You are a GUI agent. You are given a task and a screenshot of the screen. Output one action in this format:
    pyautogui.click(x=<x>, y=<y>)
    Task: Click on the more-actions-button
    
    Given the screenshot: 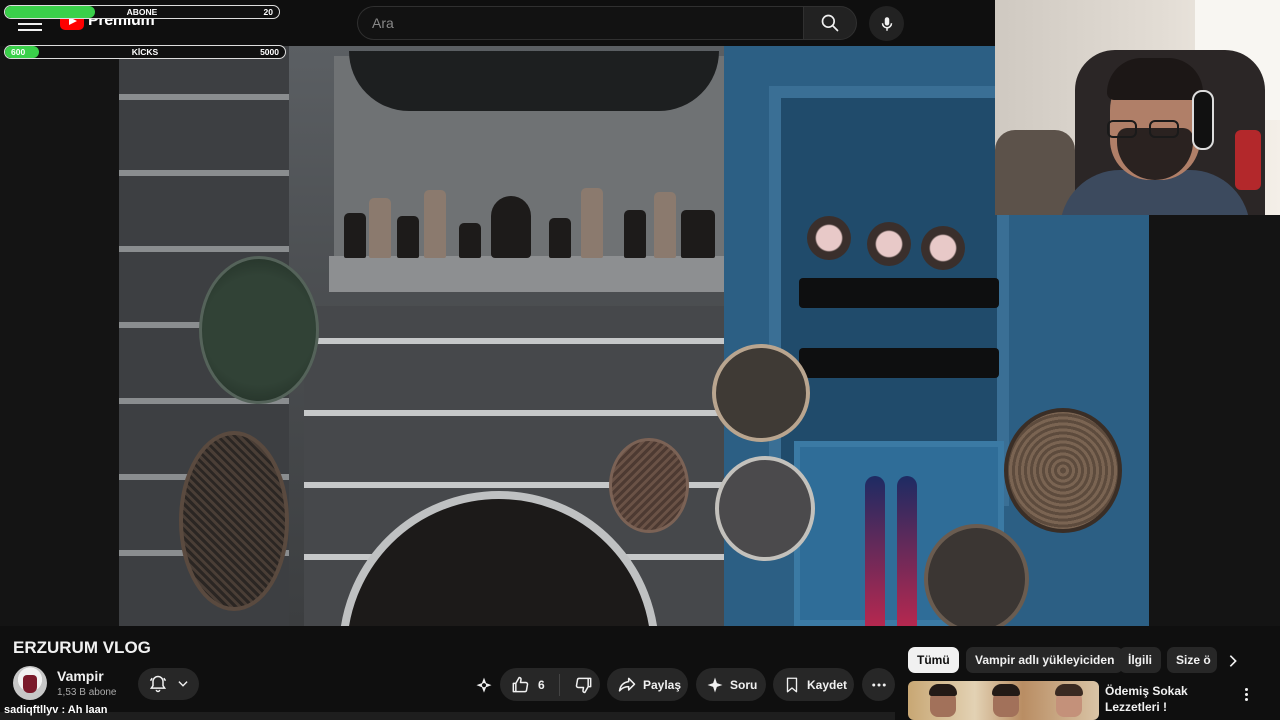 What is the action you would take?
    pyautogui.click(x=878, y=684)
    